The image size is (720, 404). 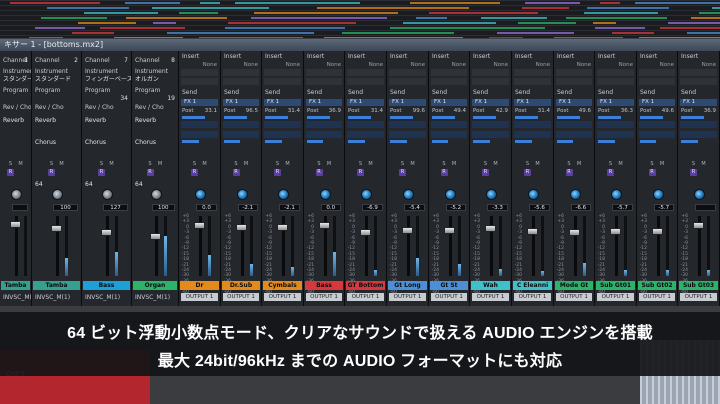 What do you see at coordinates (414, 207) in the screenshot?
I see `volume-value: -5.4` at bounding box center [414, 207].